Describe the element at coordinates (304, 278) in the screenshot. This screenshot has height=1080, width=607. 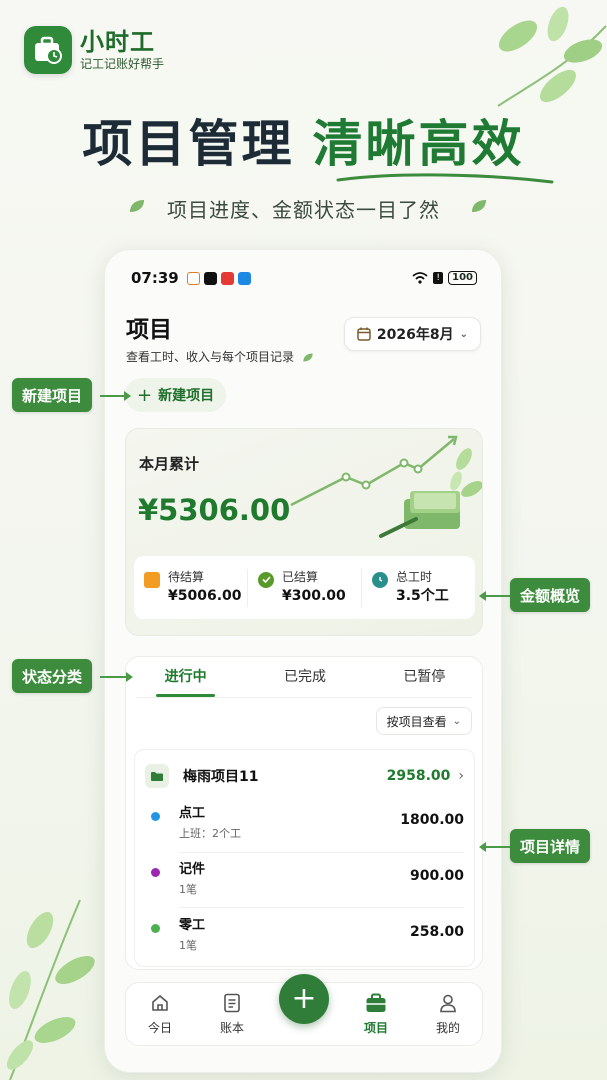
I see `status-bar: 07:39 ! 100` at that location.